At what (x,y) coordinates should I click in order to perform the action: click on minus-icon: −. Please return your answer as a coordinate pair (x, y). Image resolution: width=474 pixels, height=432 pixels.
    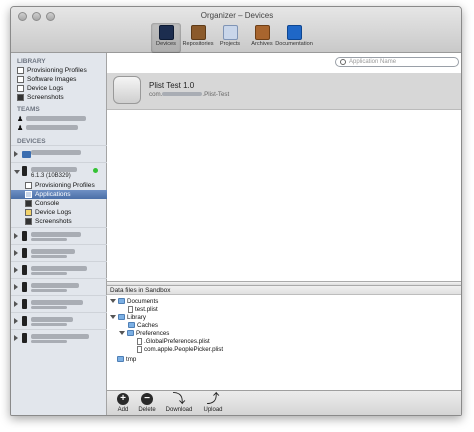
    Looking at the image, I should click on (147, 399).